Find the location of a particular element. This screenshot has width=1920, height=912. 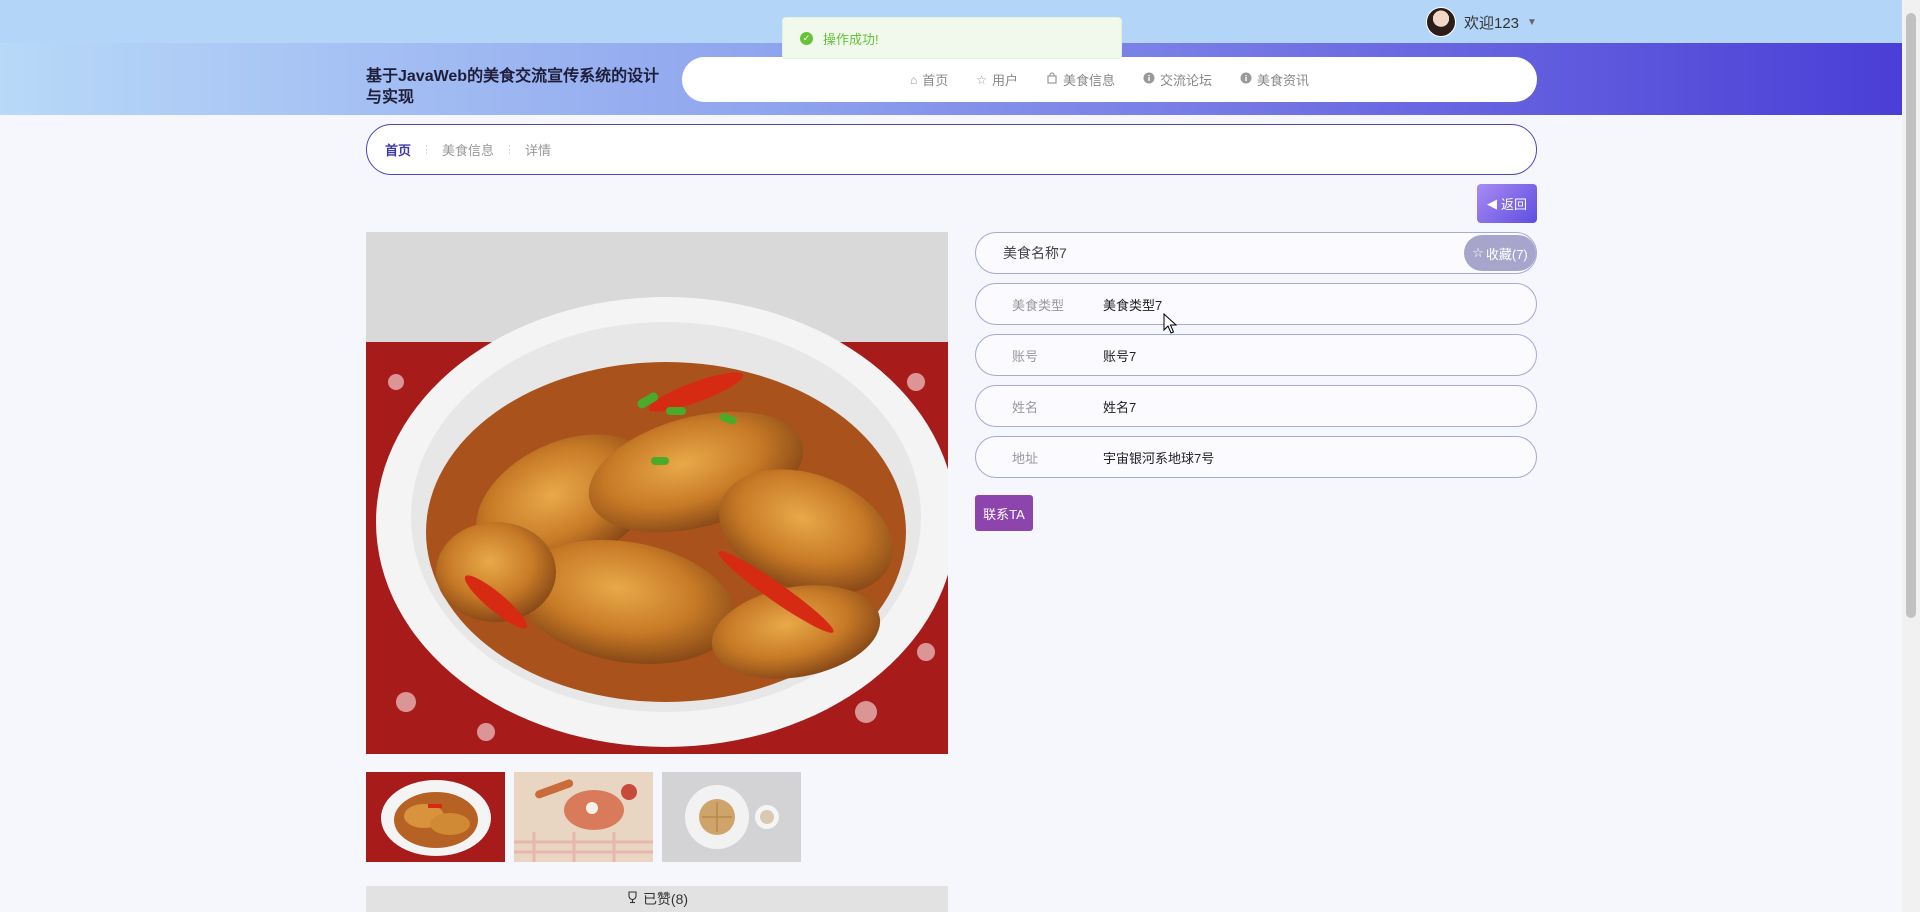

like-button: 已赞(8) is located at coordinates (657, 899).